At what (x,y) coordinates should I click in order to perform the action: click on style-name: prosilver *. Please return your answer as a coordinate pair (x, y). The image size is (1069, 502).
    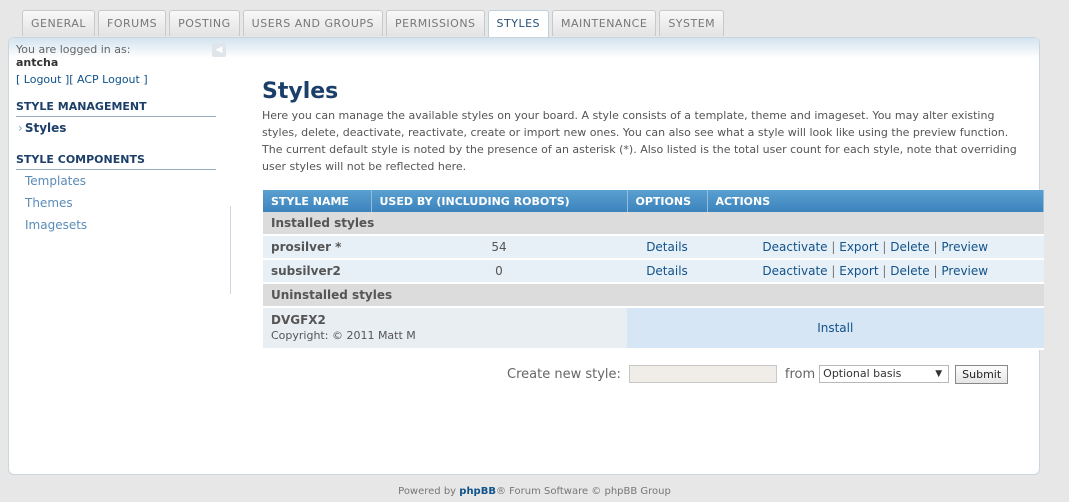
    Looking at the image, I should click on (317, 247).